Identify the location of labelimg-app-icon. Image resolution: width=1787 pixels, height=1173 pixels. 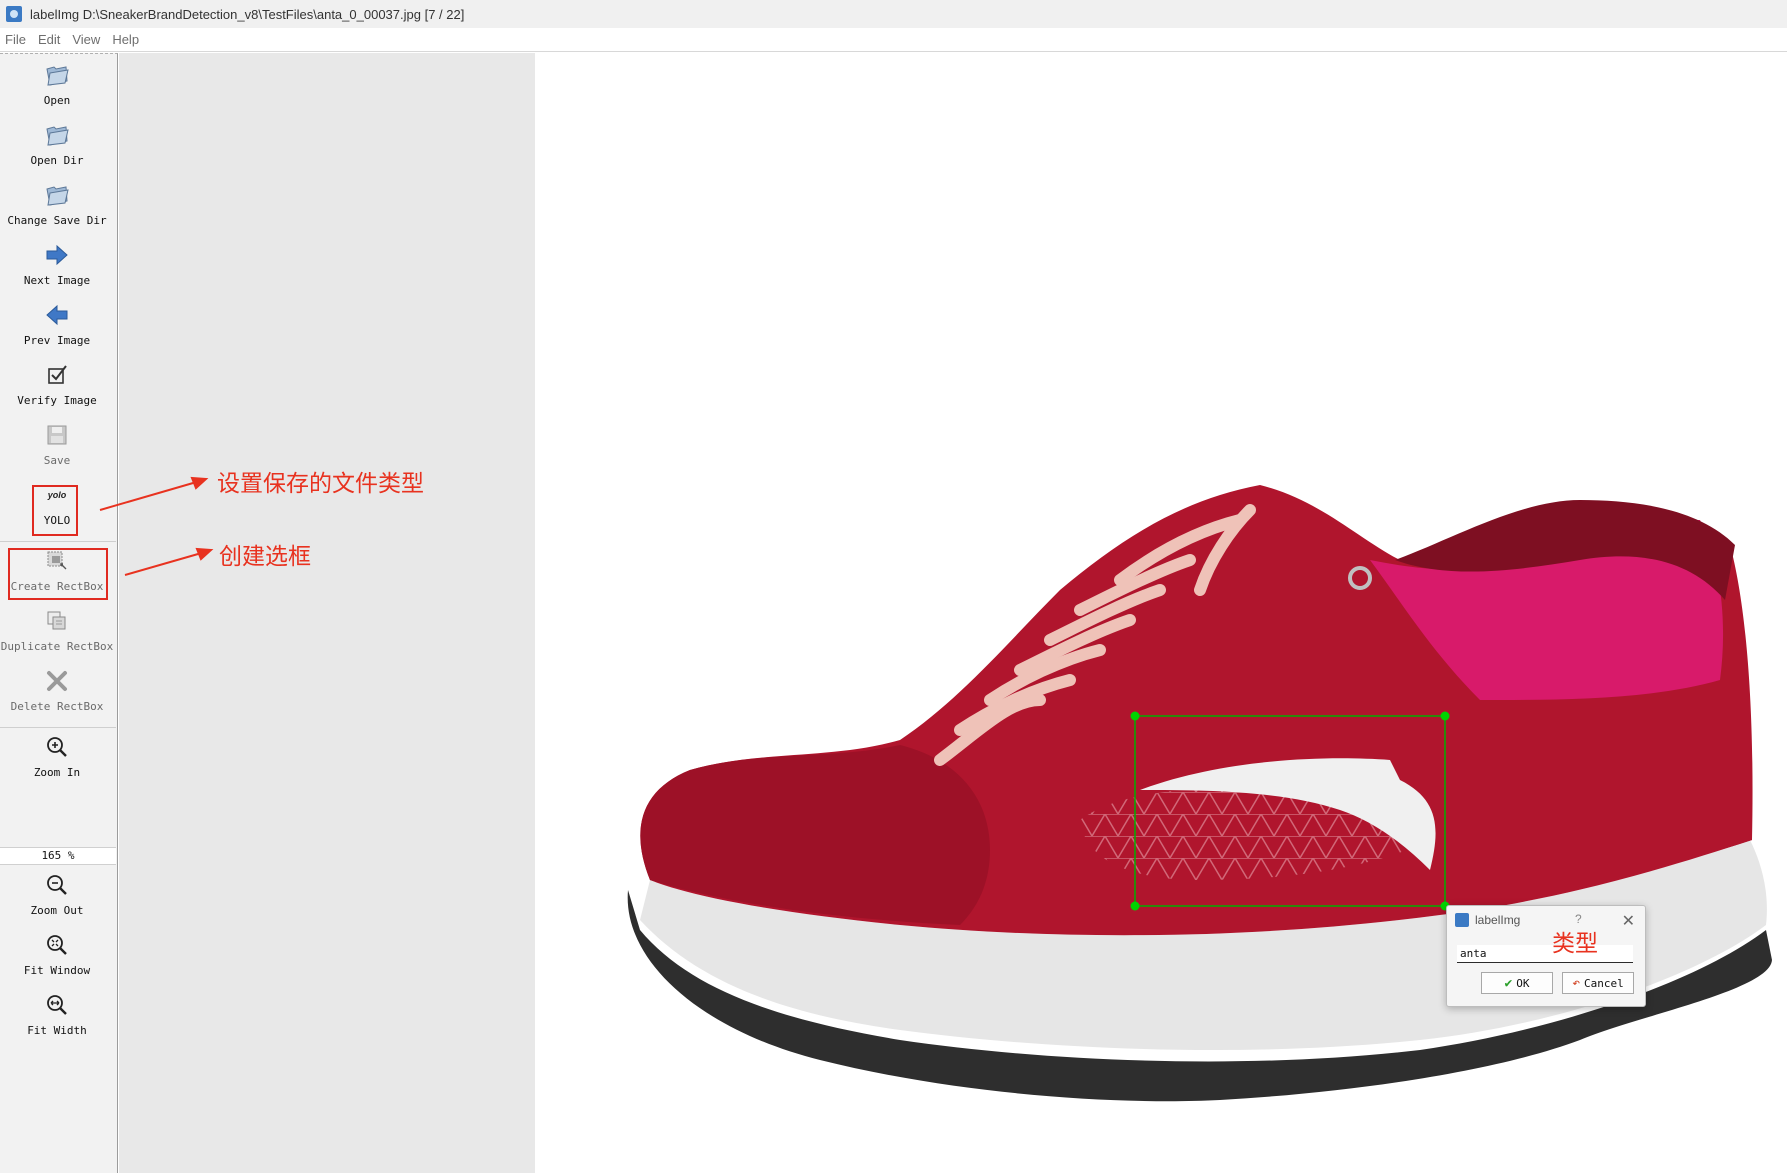
(1462, 920).